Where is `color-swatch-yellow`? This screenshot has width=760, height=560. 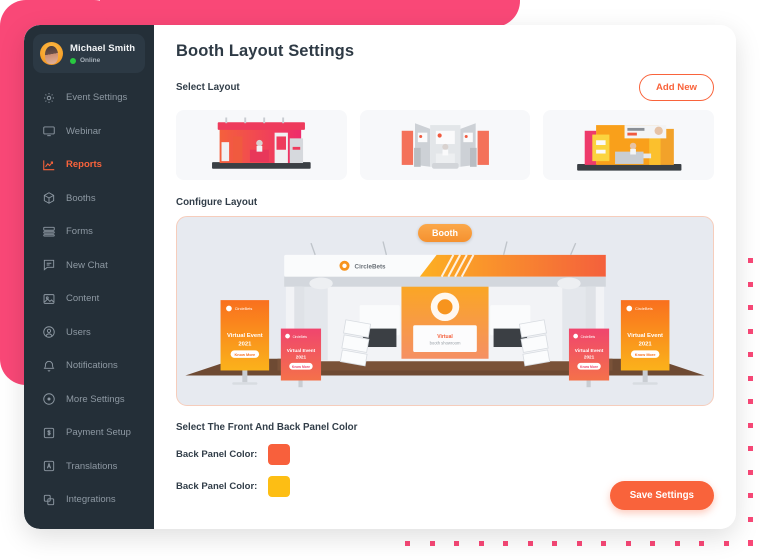 color-swatch-yellow is located at coordinates (279, 486).